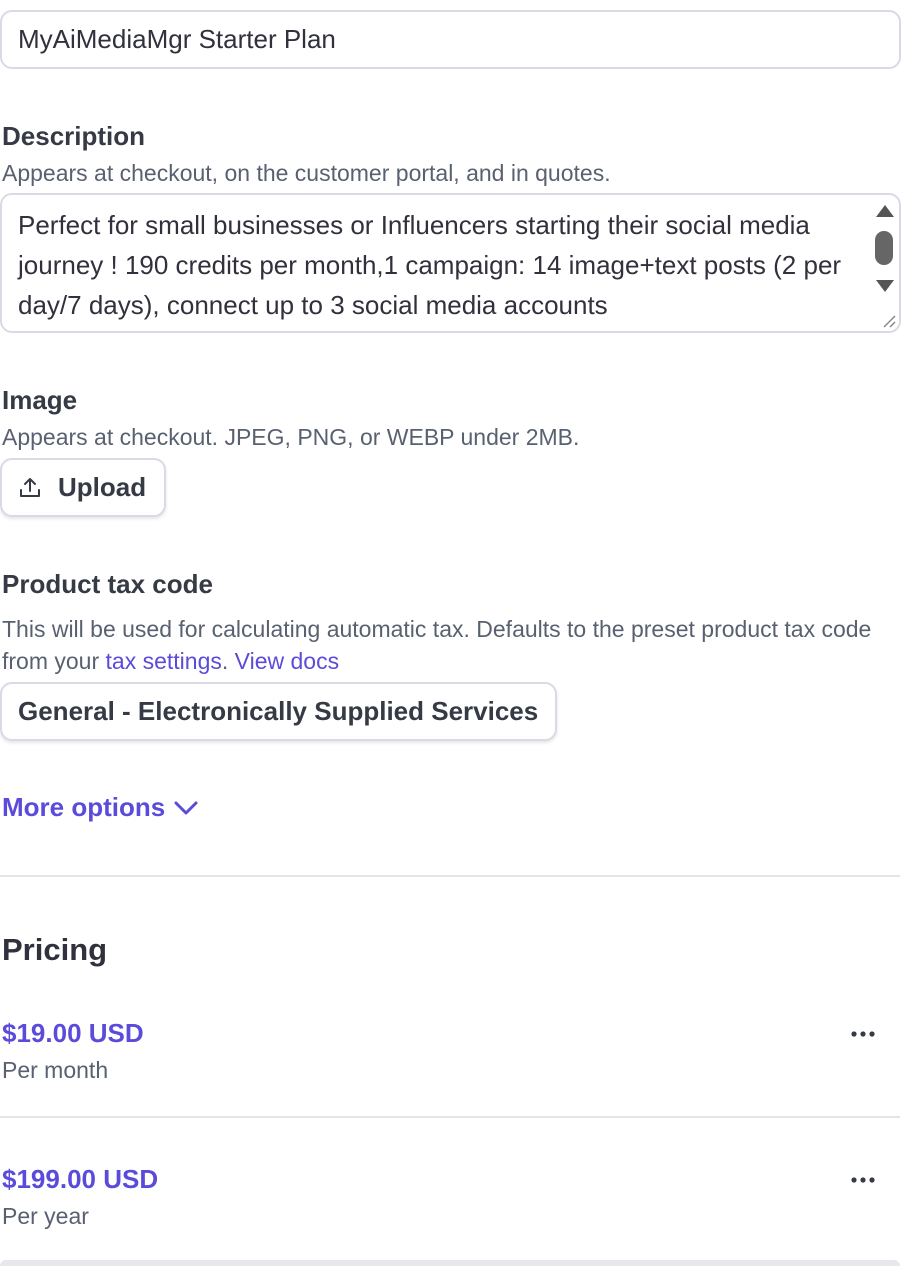  What do you see at coordinates (45, 1216) in the screenshot?
I see `price-interval: Per year` at bounding box center [45, 1216].